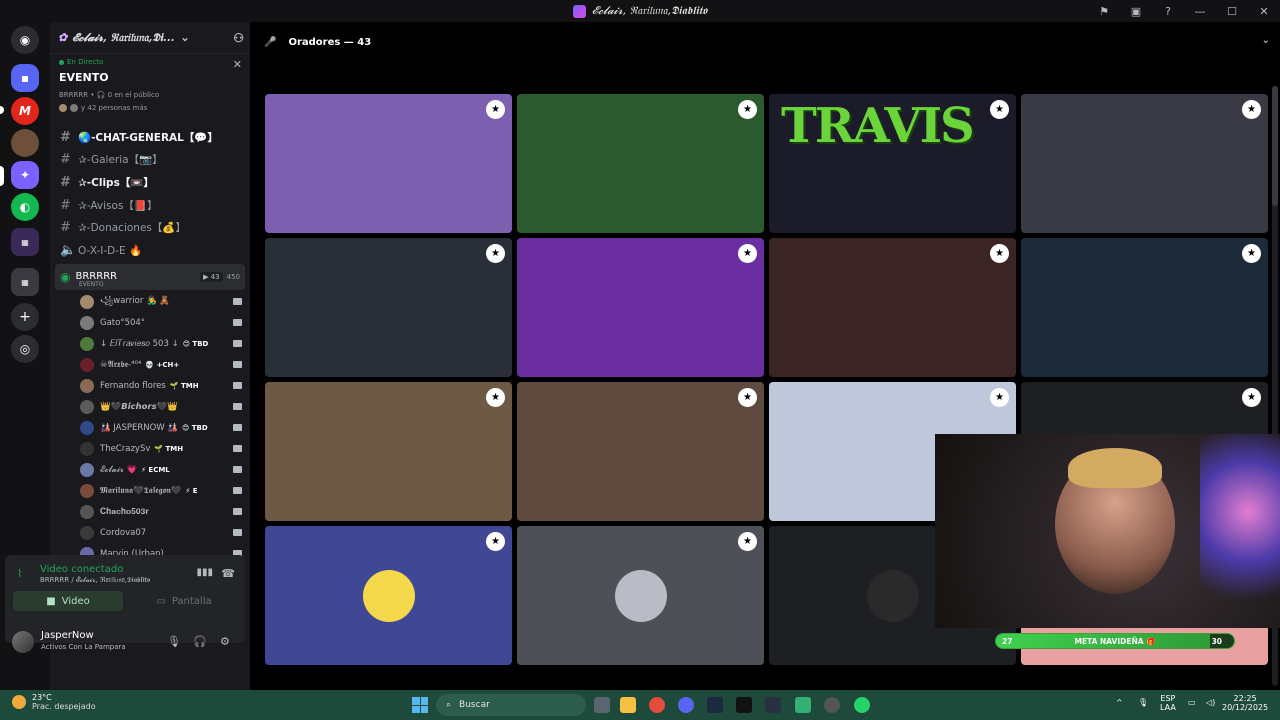 The width and height of the screenshot is (1280, 720). What do you see at coordinates (150, 512) in the screenshot?
I see `voice-member: 𝐂𝐡𝐚𝐜𝐡𝐨𝟓𝟎𝟑𝐫` at bounding box center [150, 512].